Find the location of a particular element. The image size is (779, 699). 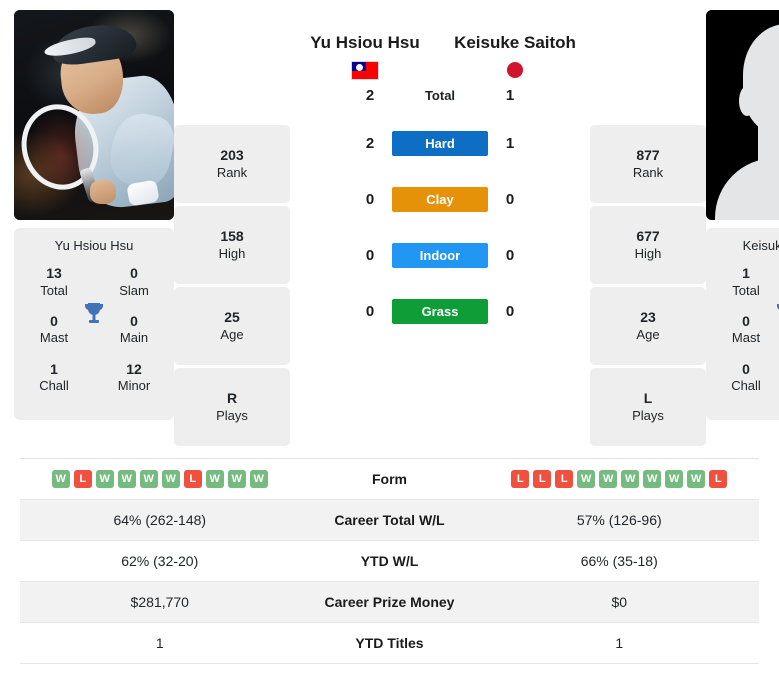

player-silhouette-icon is located at coordinates (742, 115).